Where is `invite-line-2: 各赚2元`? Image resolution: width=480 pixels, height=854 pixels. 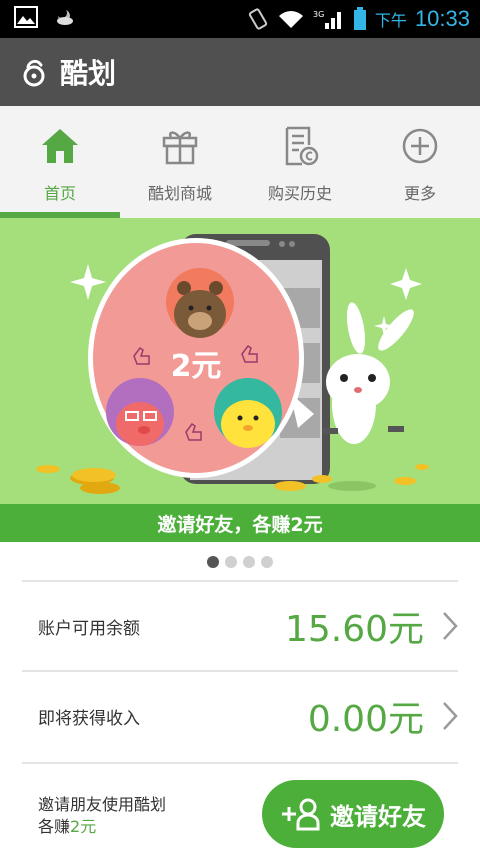 invite-line-2: 各赚2元 is located at coordinates (102, 827).